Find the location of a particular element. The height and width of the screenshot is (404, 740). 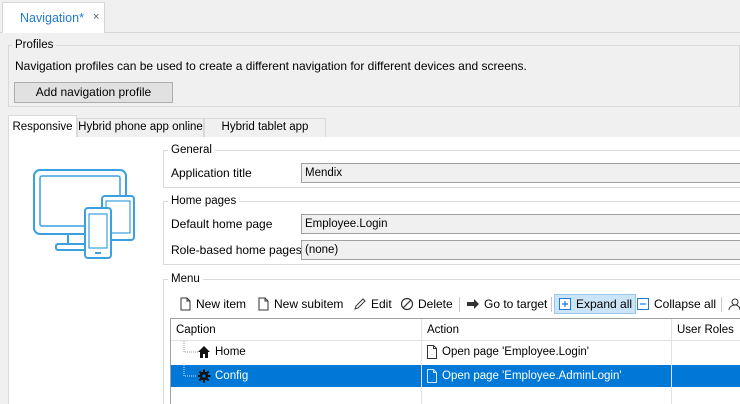

devices-illustration-icon is located at coordinates (84, 214).